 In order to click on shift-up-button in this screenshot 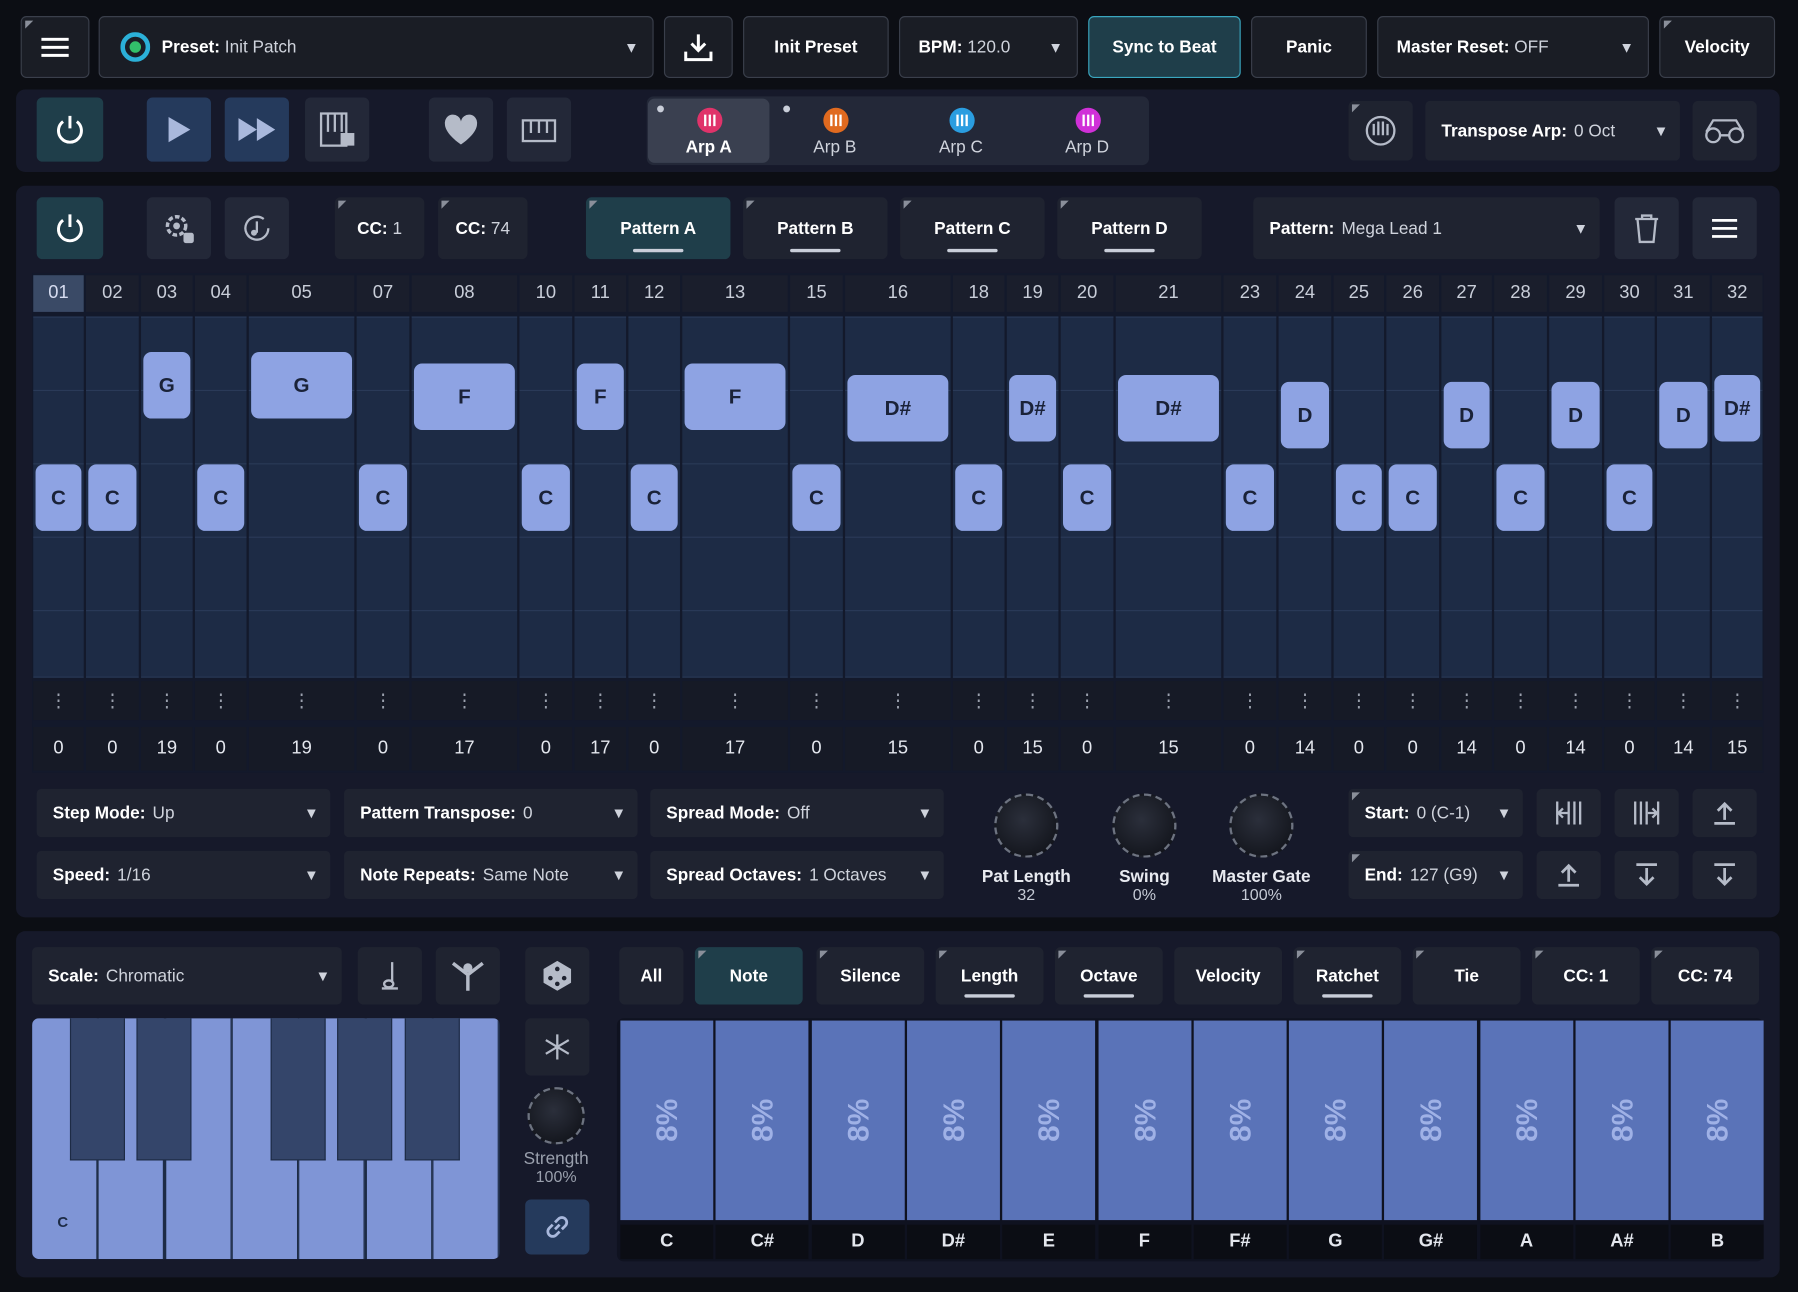, I will do `click(1724, 813)`.